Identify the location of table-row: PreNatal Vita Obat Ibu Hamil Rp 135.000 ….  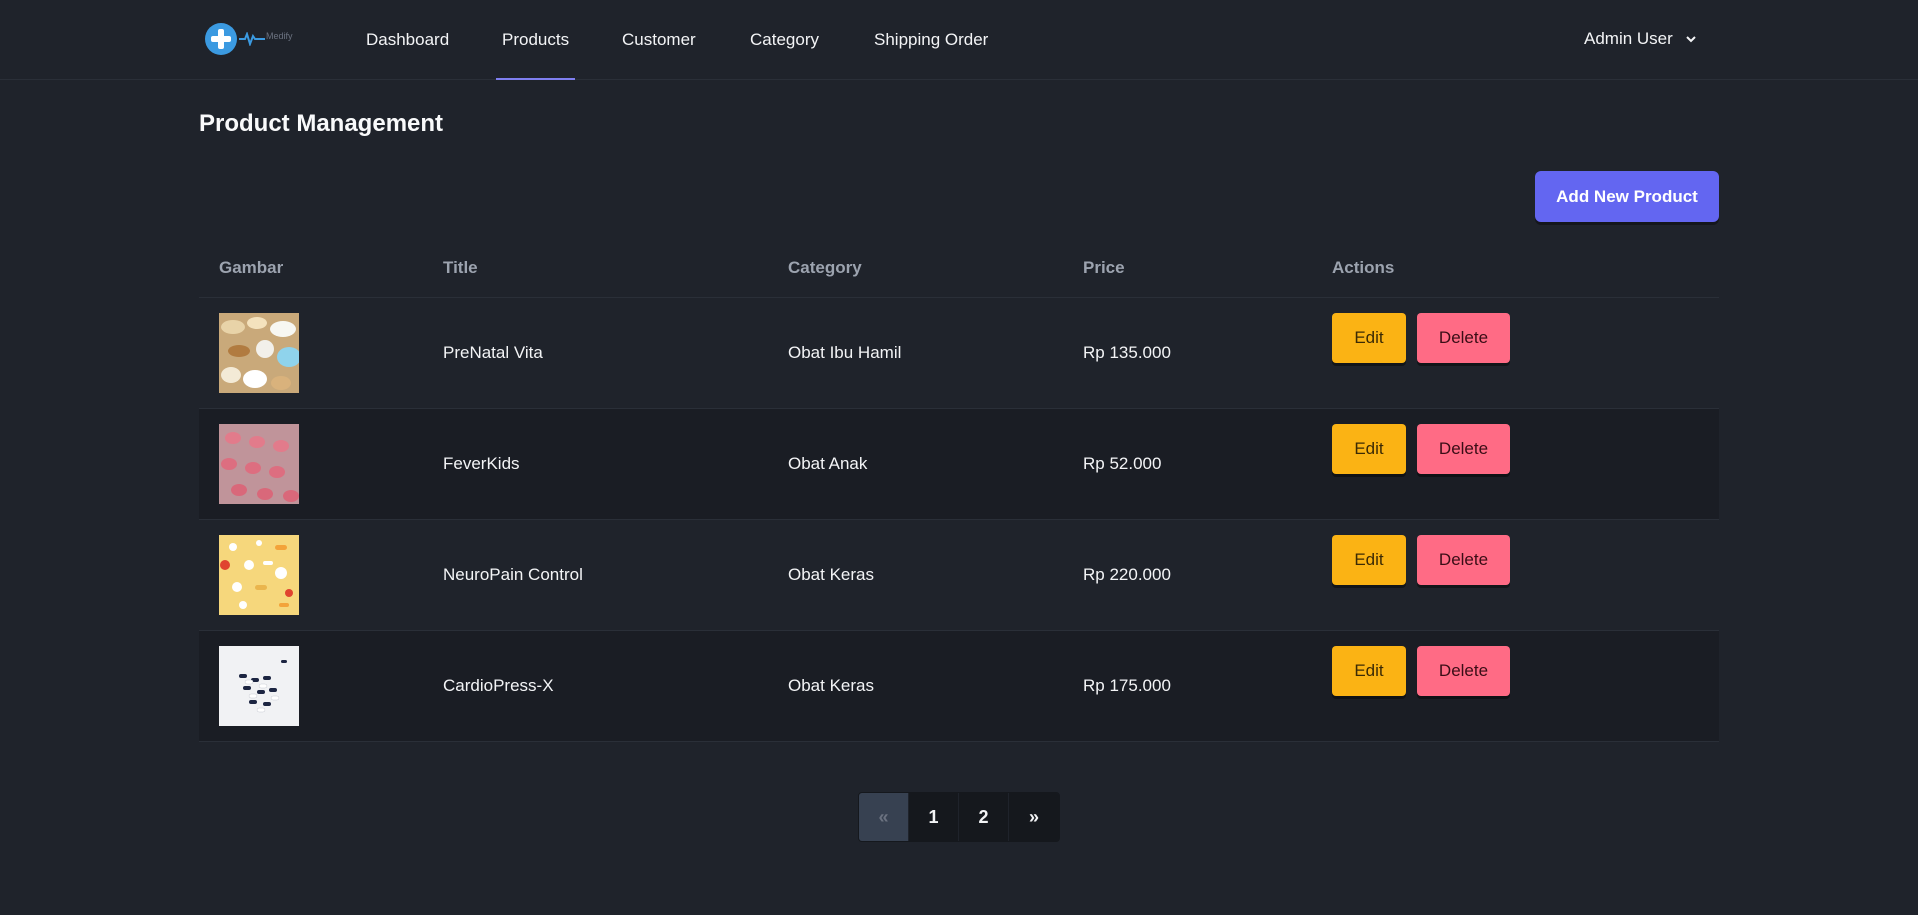
(959, 353).